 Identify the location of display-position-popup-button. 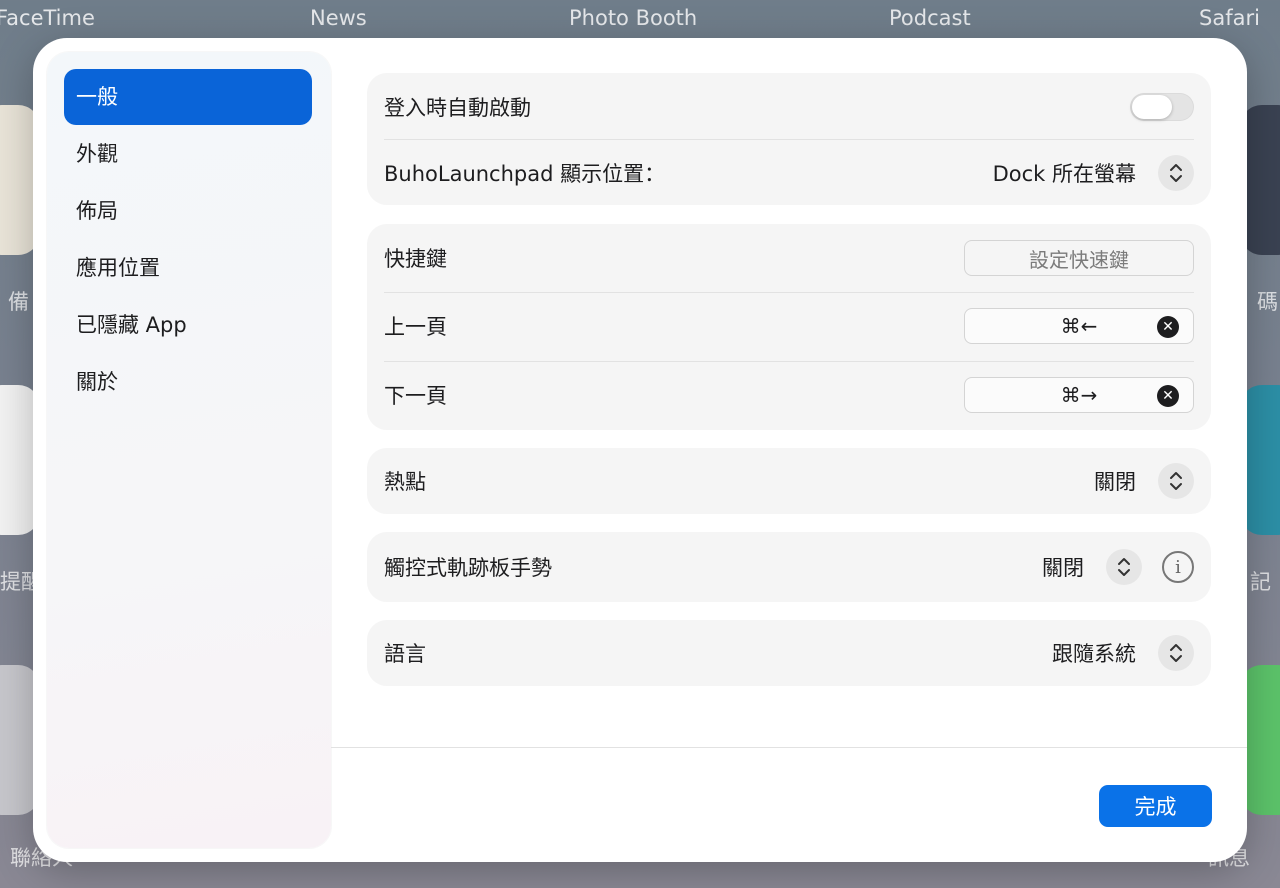
(1176, 173).